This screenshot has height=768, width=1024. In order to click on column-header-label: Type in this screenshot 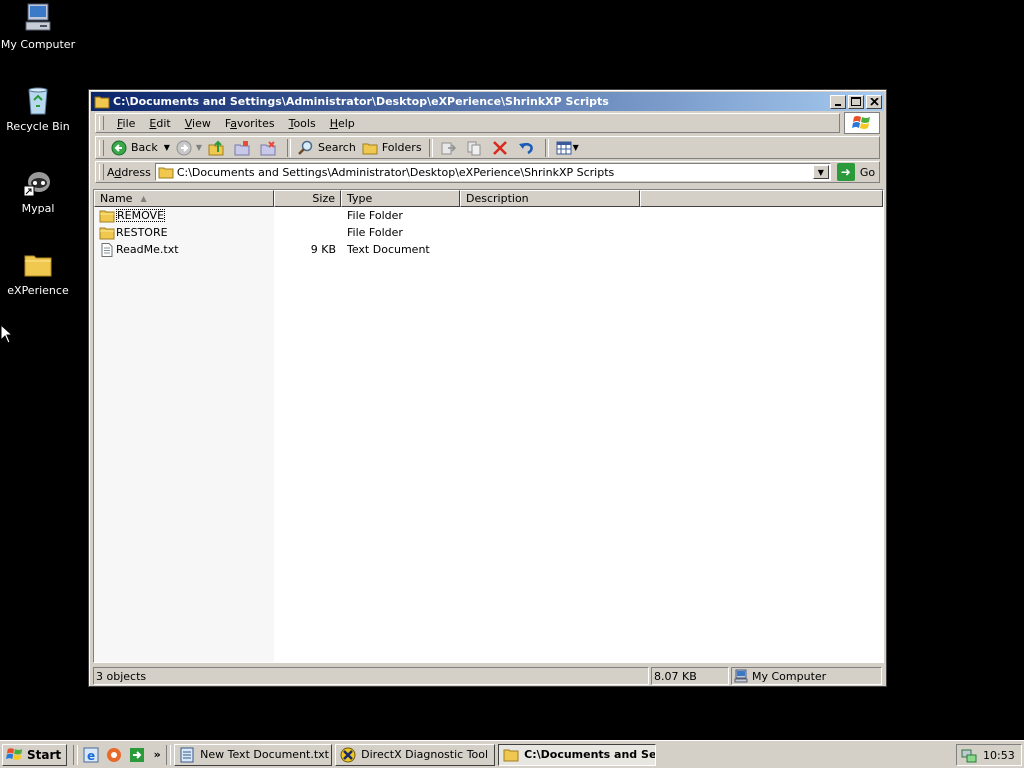, I will do `click(360, 198)`.